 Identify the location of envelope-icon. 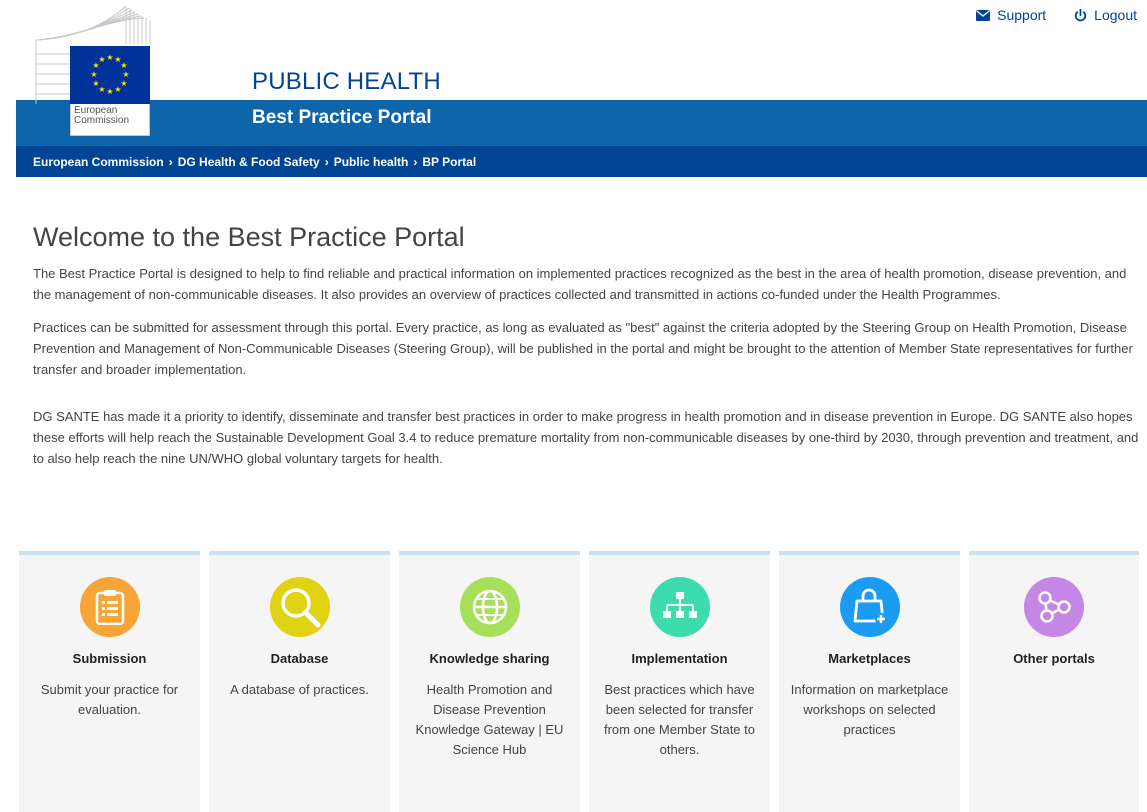
(983, 15).